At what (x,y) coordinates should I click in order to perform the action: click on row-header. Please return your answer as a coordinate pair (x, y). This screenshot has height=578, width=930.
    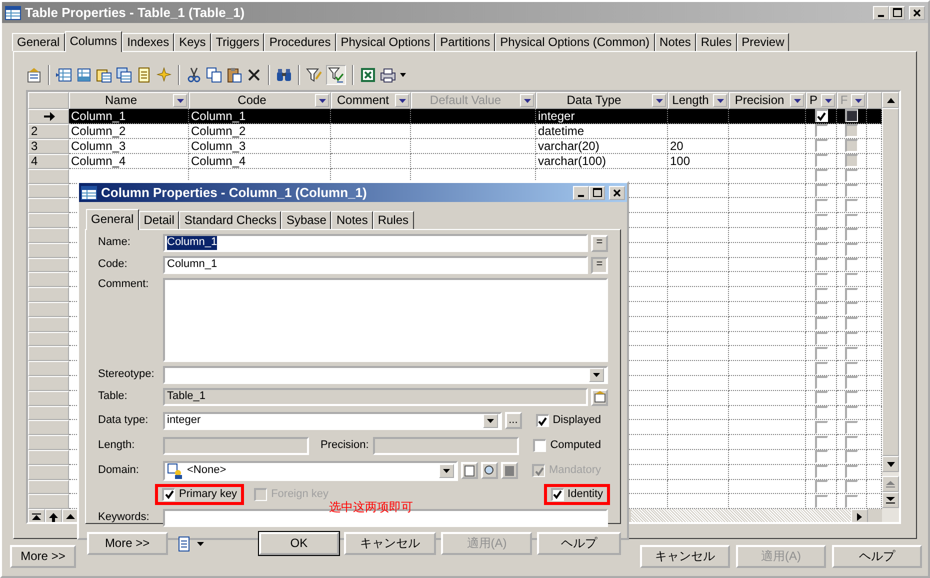
    Looking at the image, I should click on (48, 116).